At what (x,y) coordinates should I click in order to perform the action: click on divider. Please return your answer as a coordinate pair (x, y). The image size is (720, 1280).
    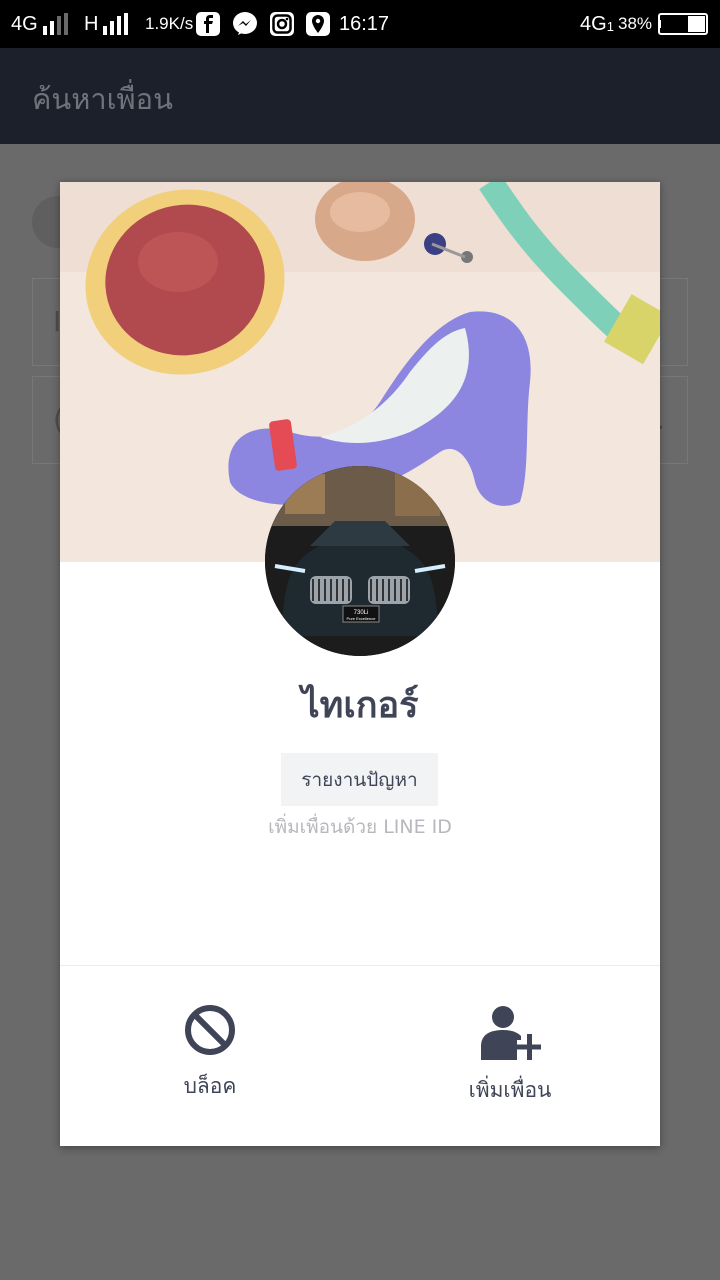
    Looking at the image, I should click on (360, 965).